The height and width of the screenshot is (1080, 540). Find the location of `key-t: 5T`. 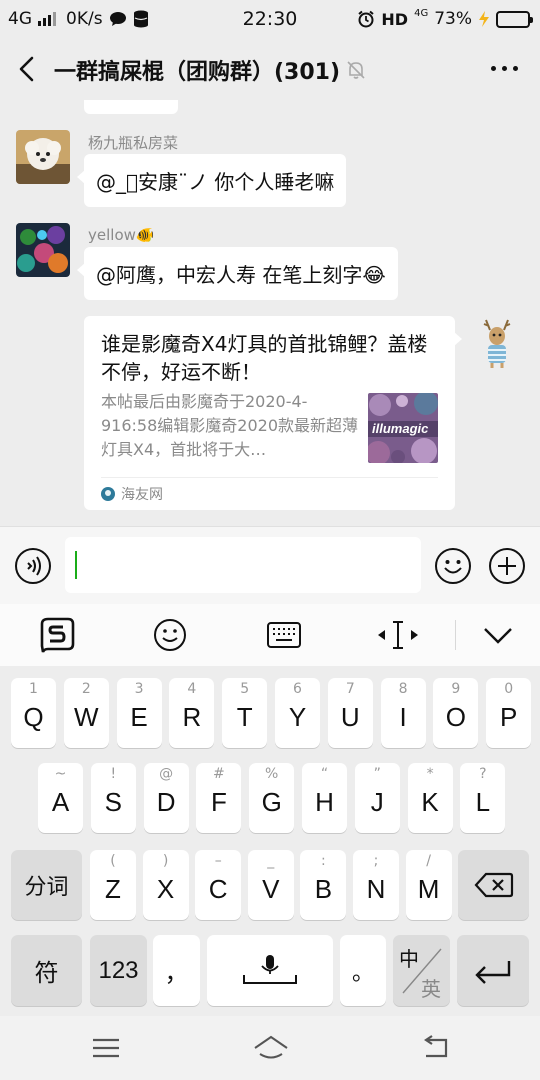

key-t: 5T is located at coordinates (245, 713).